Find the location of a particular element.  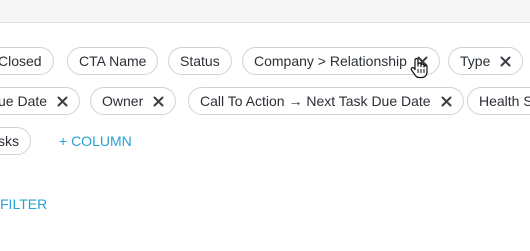

chip-label: Closed is located at coordinates (21, 61).